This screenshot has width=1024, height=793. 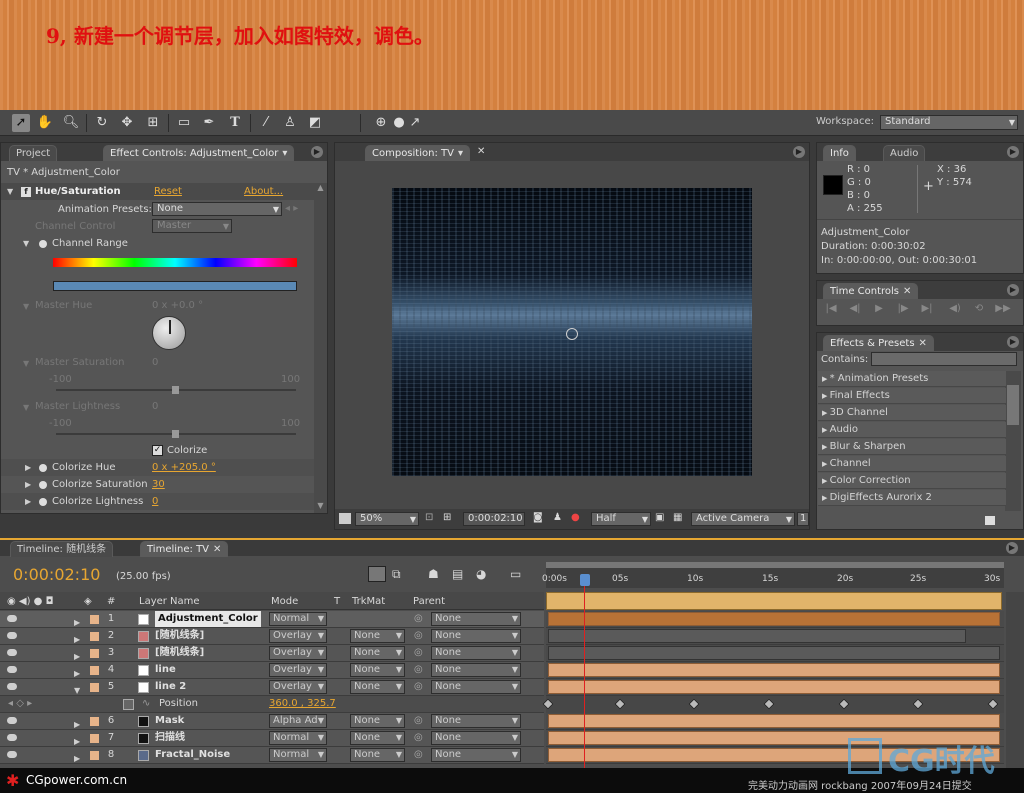 What do you see at coordinates (743, 519) in the screenshot?
I see `camera-view-select: Active Camera ▼` at bounding box center [743, 519].